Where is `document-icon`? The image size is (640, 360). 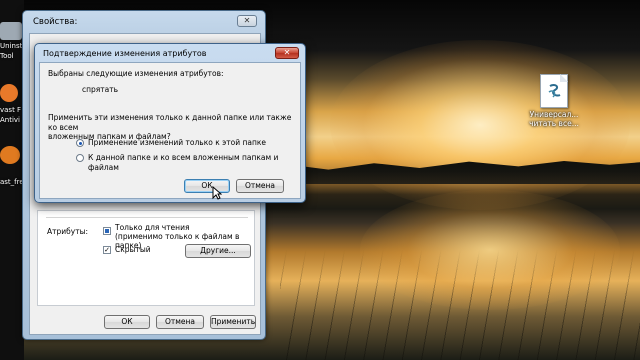
document-icon is located at coordinates (554, 91).